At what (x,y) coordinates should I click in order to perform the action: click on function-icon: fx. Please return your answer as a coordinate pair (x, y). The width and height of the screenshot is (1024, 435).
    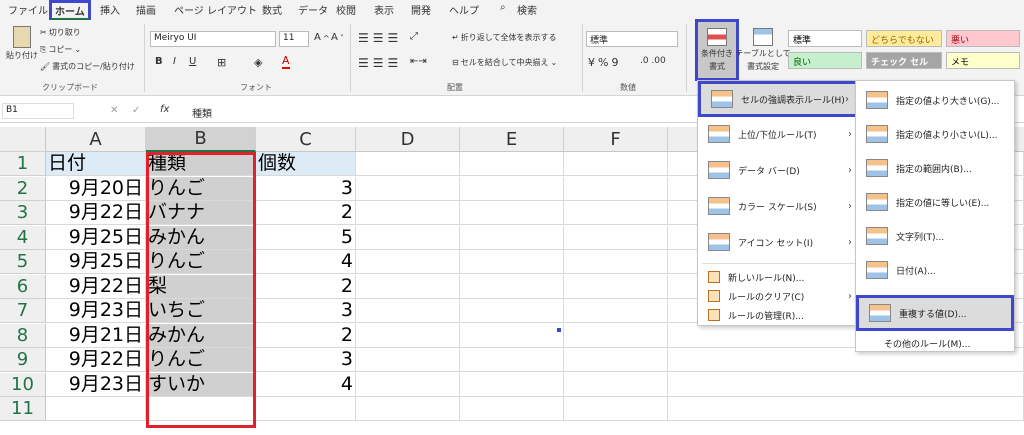
    Looking at the image, I should click on (164, 109).